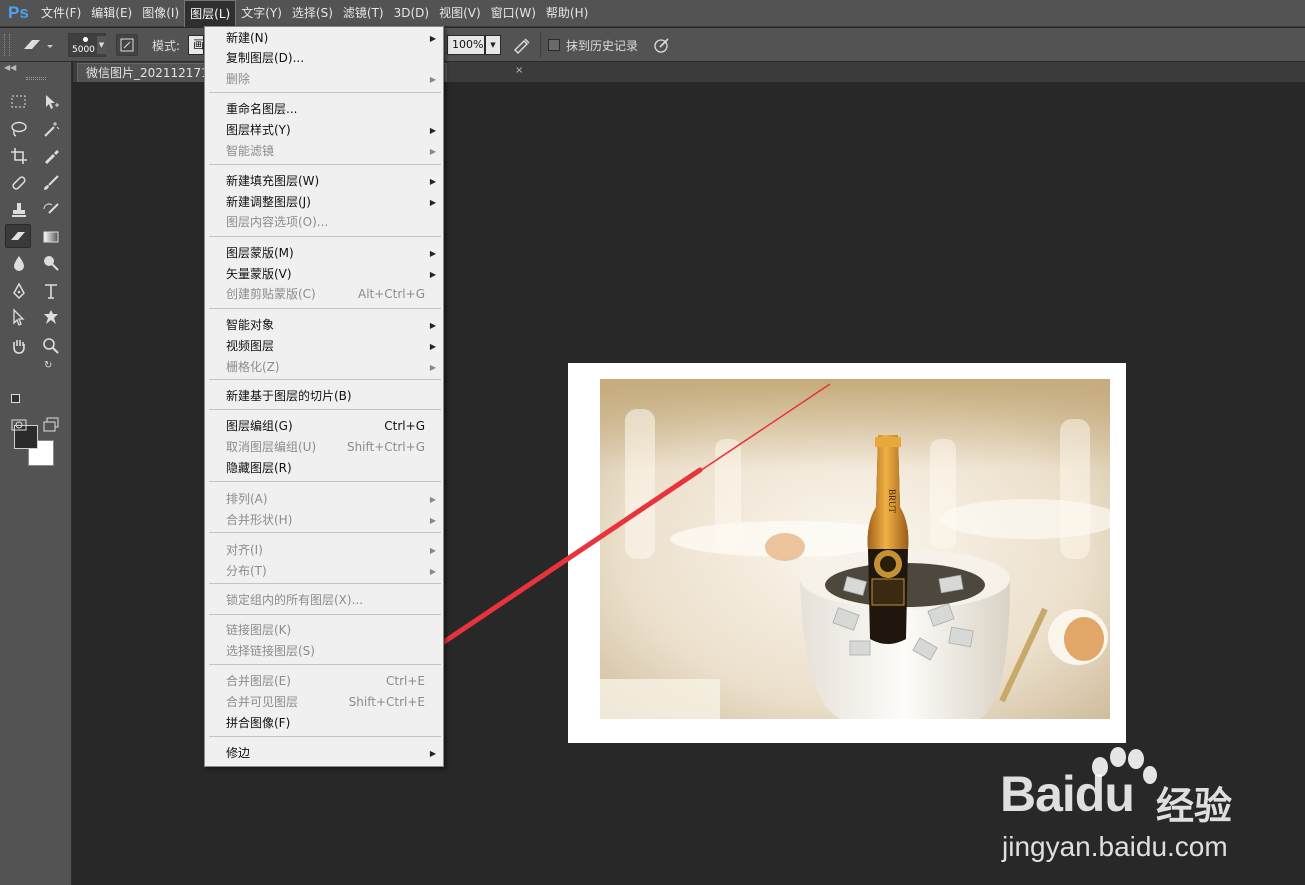 The width and height of the screenshot is (1305, 885). Describe the element at coordinates (261, 13) in the screenshot. I see `menu-4: 文字(Y)` at that location.